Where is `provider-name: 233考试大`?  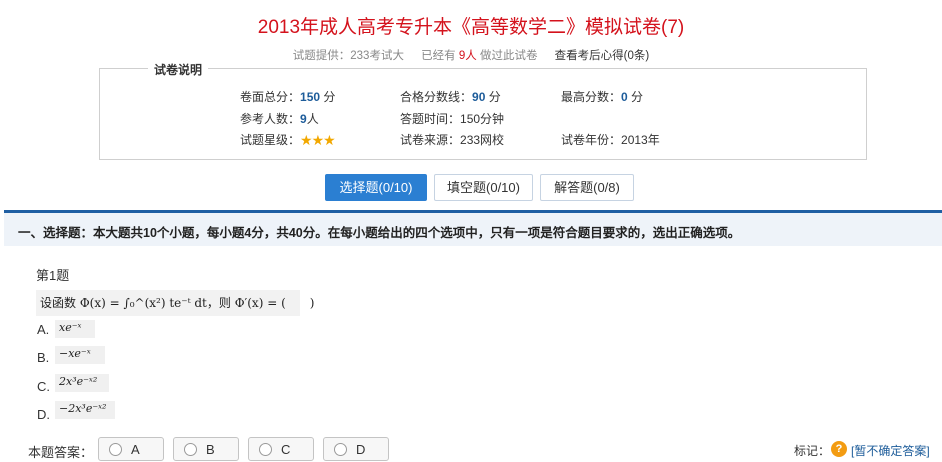 provider-name: 233考试大 is located at coordinates (377, 56).